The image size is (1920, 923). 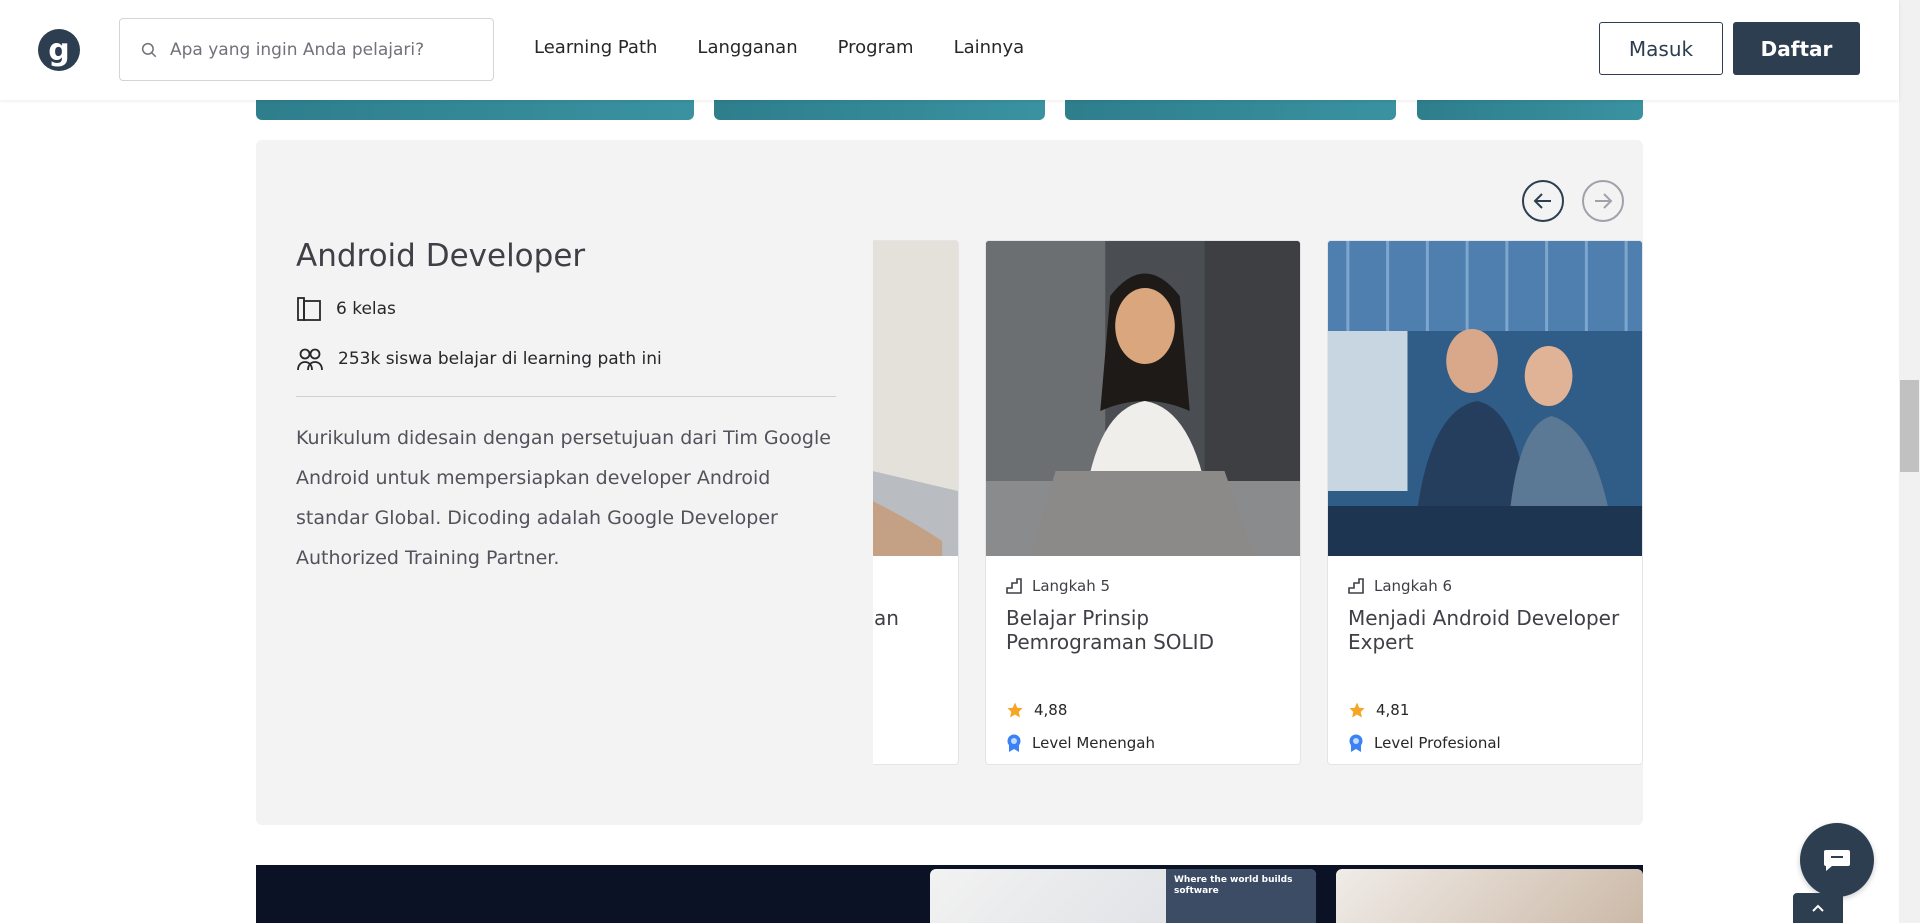 I want to click on chat-button, so click(x=1837, y=860).